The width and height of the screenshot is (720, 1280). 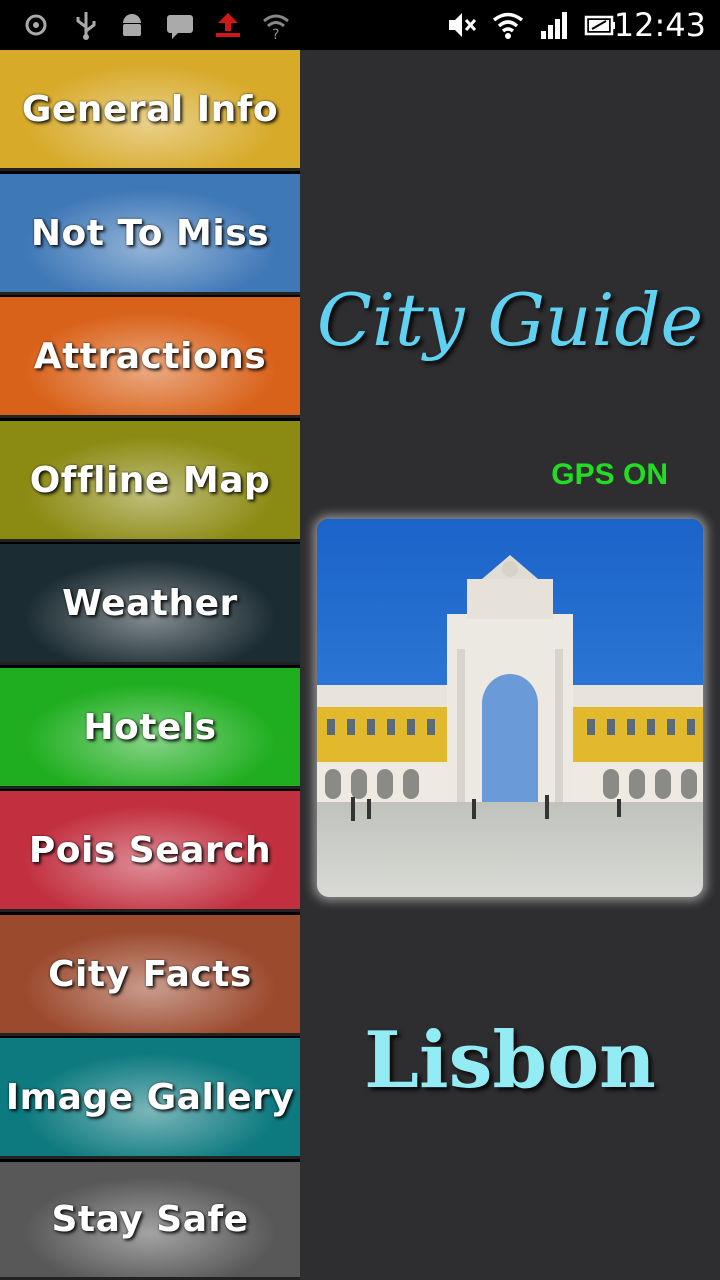 What do you see at coordinates (508, 25) in the screenshot?
I see `wifi-icon` at bounding box center [508, 25].